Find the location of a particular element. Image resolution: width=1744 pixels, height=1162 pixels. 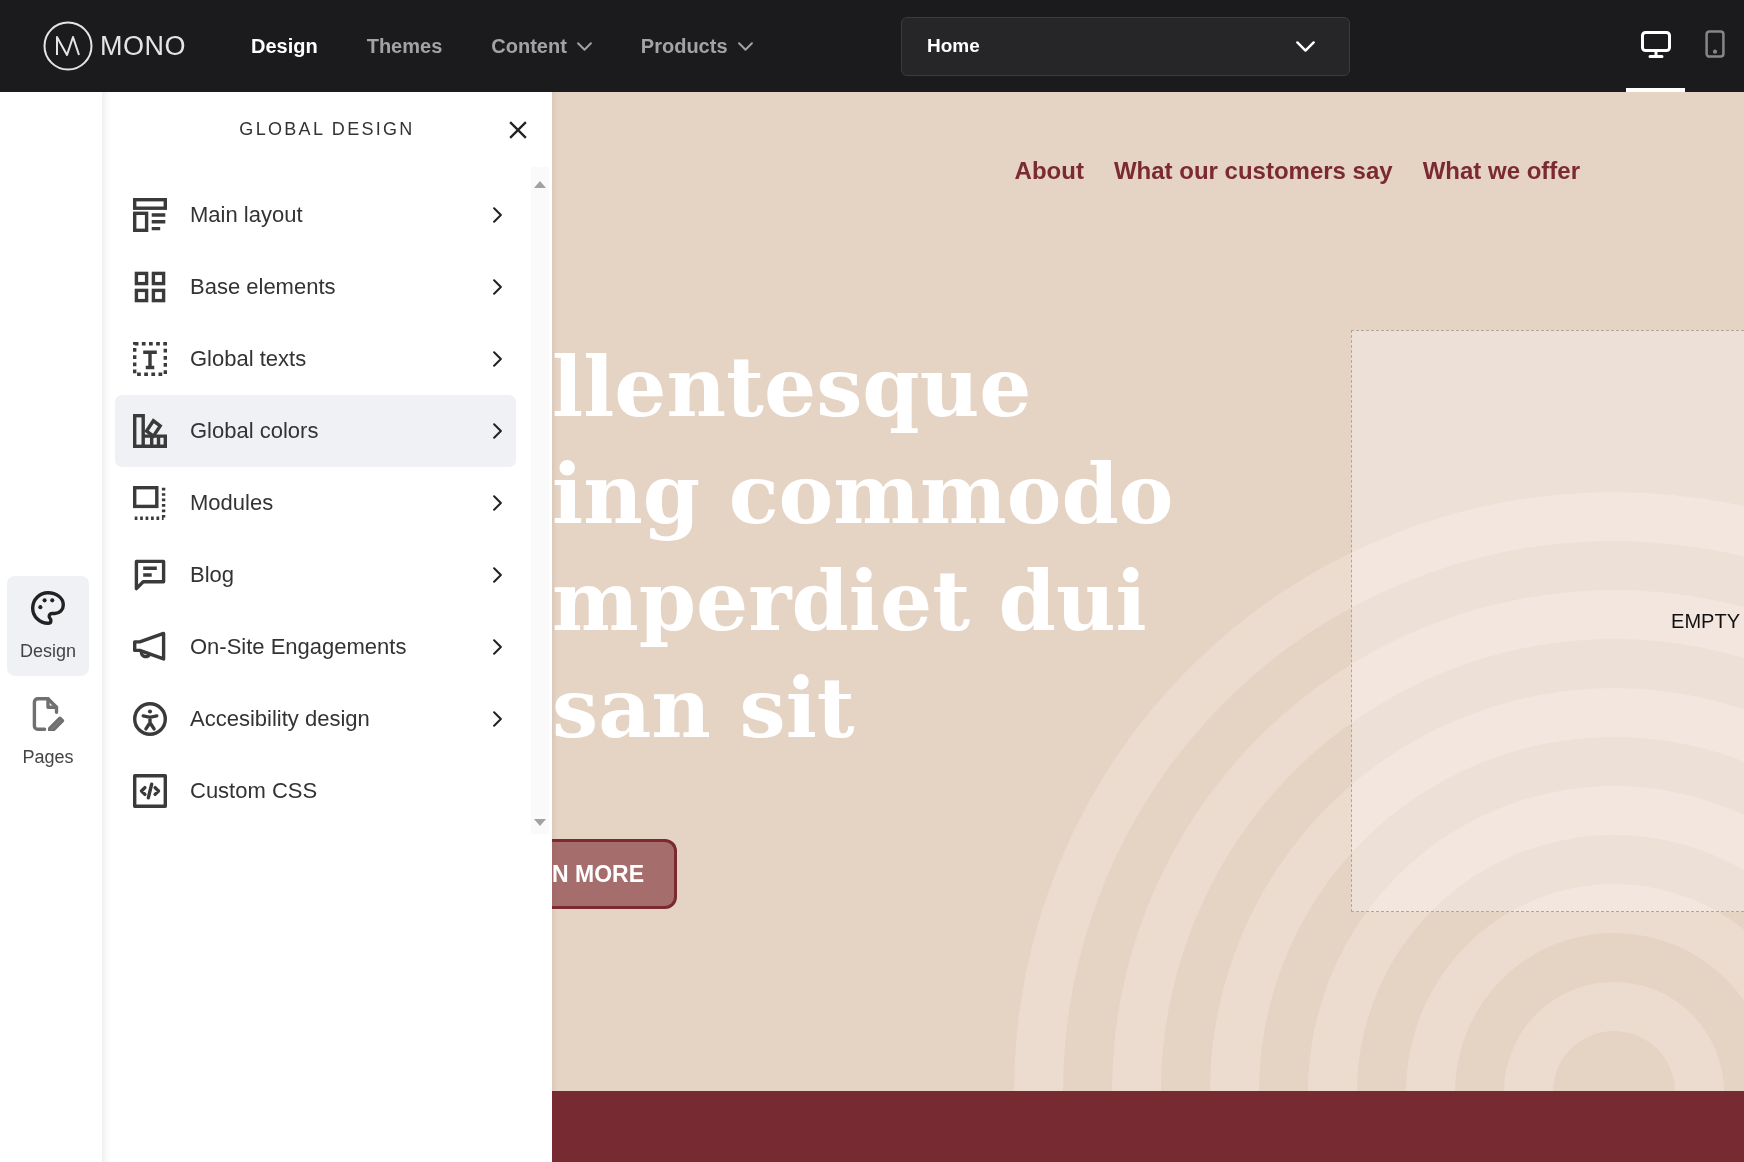

site-nav-link: What we offer is located at coordinates (1501, 171).